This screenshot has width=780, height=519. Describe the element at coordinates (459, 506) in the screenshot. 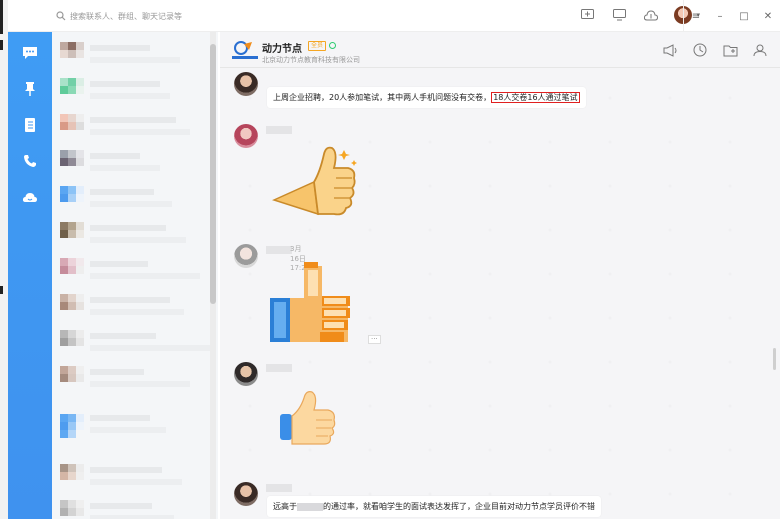

I see `message-text: 的通过率，就看咱学生的面试表达发挥了，企业目前对动力节点学员评价不错` at that location.